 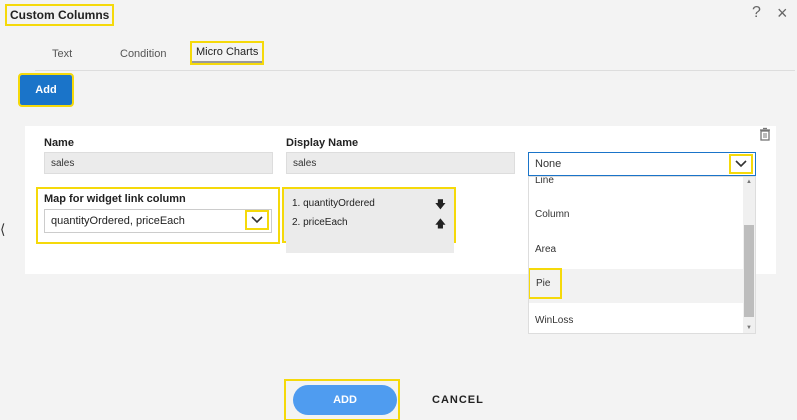 I want to click on chart-type-select: None, so click(x=642, y=164).